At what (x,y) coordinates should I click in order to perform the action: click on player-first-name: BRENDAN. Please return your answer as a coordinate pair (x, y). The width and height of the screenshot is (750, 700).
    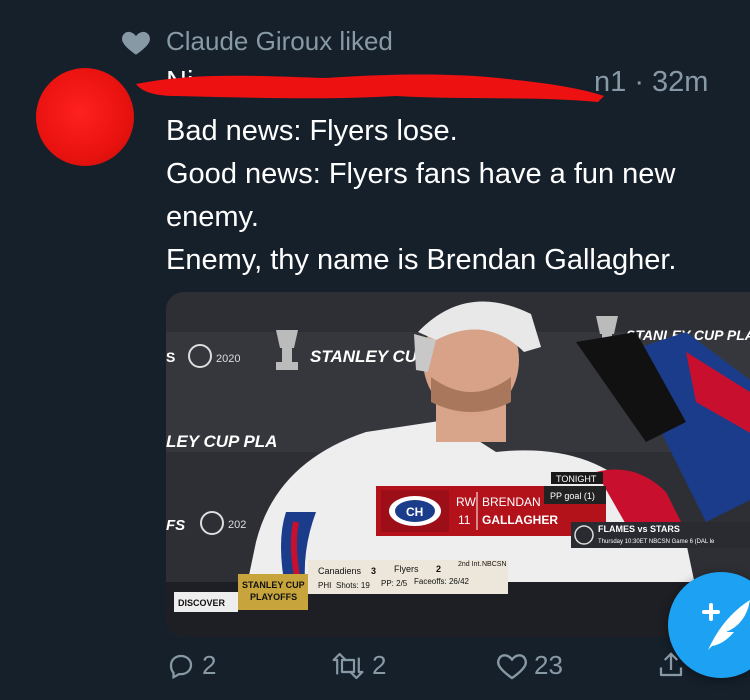
    Looking at the image, I should click on (511, 502).